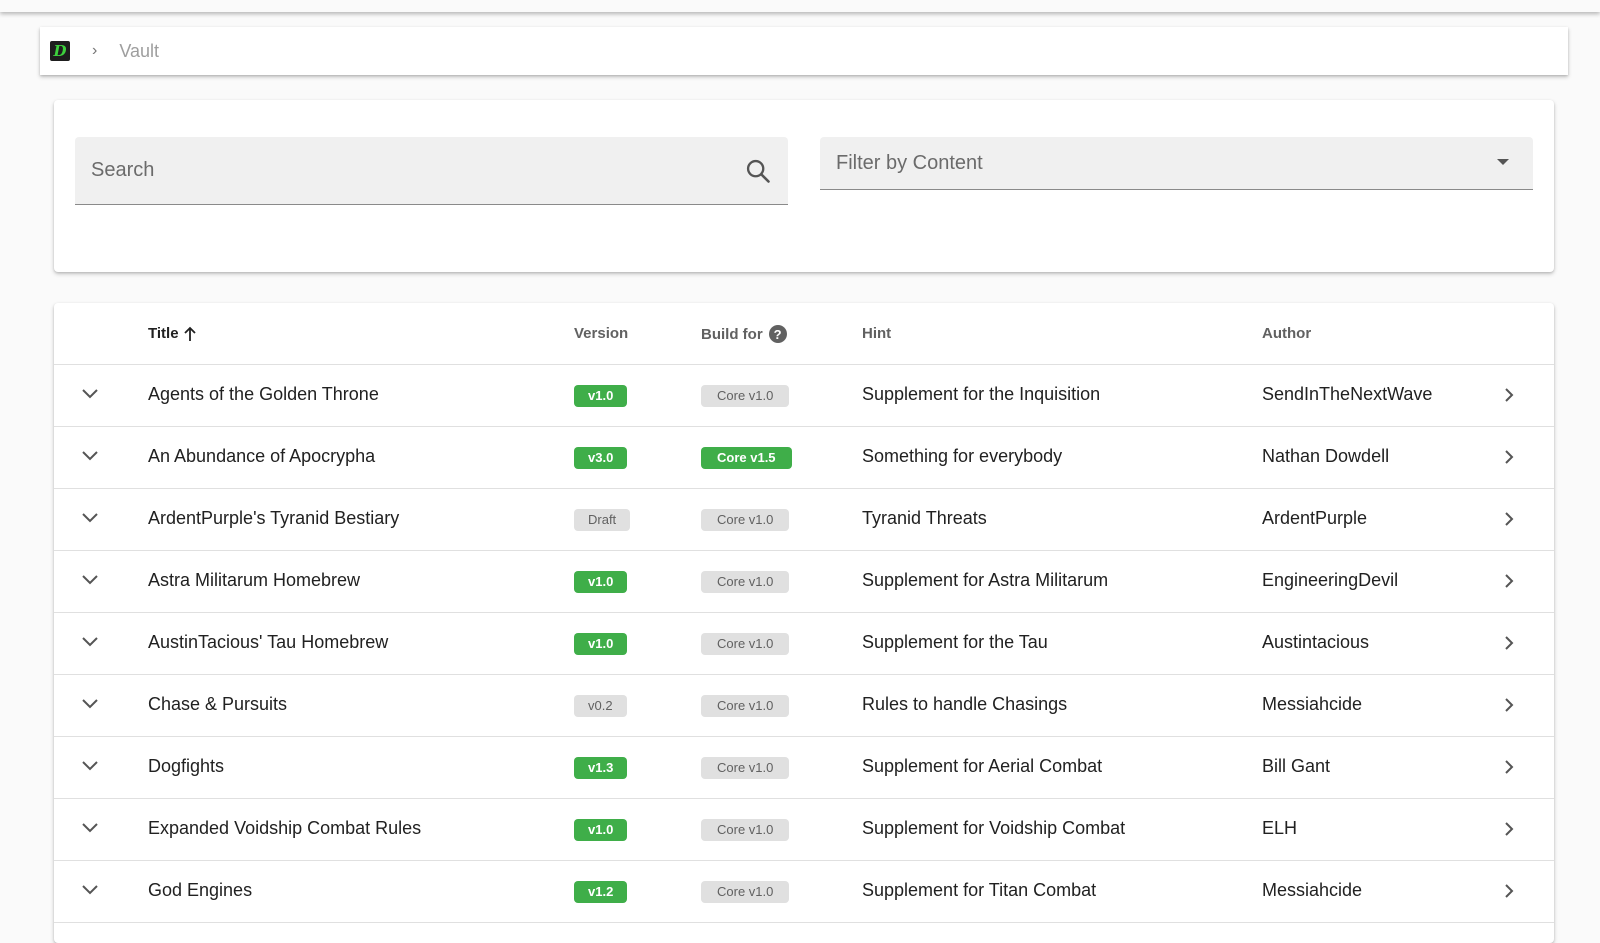 This screenshot has width=1600, height=943. What do you see at coordinates (804, 334) in the screenshot?
I see `table-header: Title Version Build for ? Hint Author` at bounding box center [804, 334].